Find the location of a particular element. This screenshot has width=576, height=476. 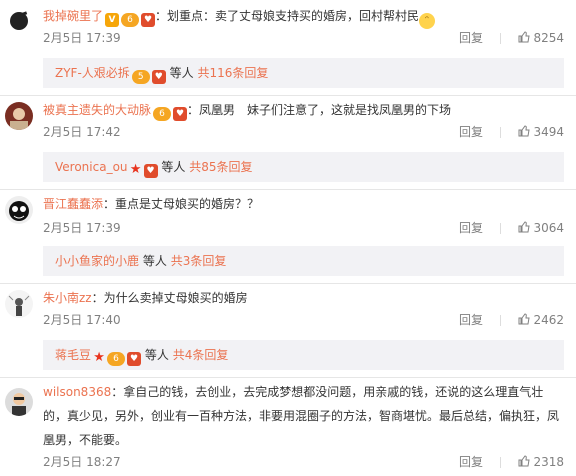

comment-username: 朱小南zz is located at coordinates (67, 298).